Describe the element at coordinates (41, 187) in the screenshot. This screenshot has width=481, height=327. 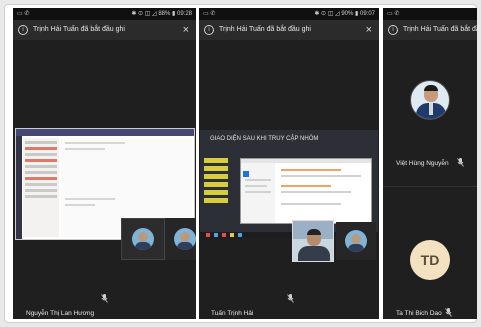
I see `teams-chat-list` at that location.